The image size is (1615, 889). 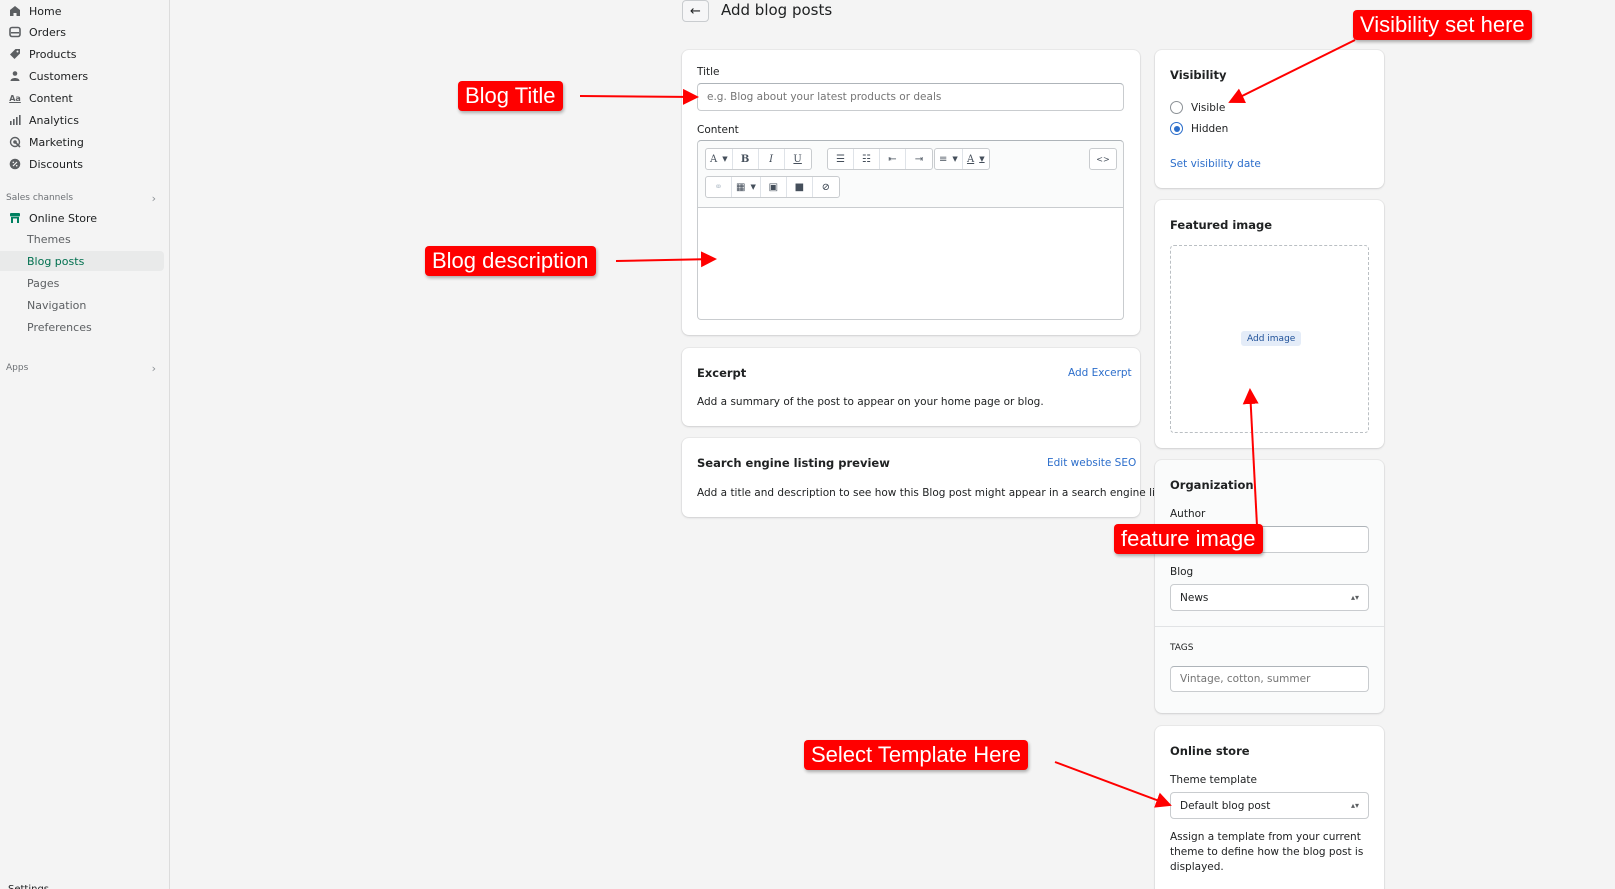 What do you see at coordinates (1271, 338) in the screenshot?
I see `add-image-button: Add image` at bounding box center [1271, 338].